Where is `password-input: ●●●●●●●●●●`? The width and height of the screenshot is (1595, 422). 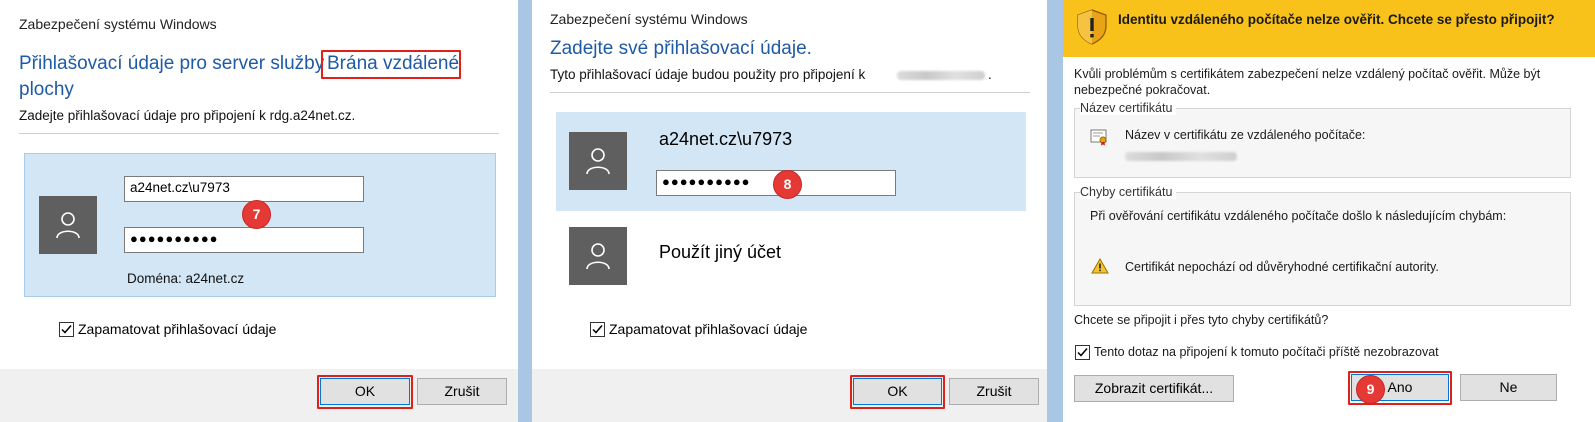 password-input: ●●●●●●●●●● is located at coordinates (244, 240).